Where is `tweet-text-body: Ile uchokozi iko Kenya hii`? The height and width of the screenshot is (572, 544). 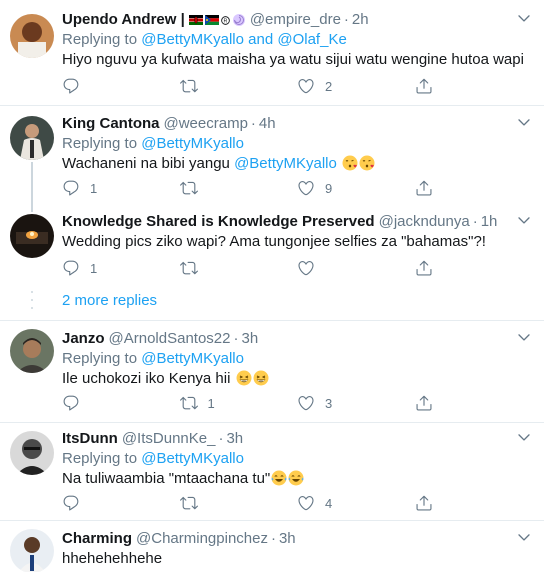
tweet-text-body: Ile uchokozi iko Kenya hii is located at coordinates (146, 378).